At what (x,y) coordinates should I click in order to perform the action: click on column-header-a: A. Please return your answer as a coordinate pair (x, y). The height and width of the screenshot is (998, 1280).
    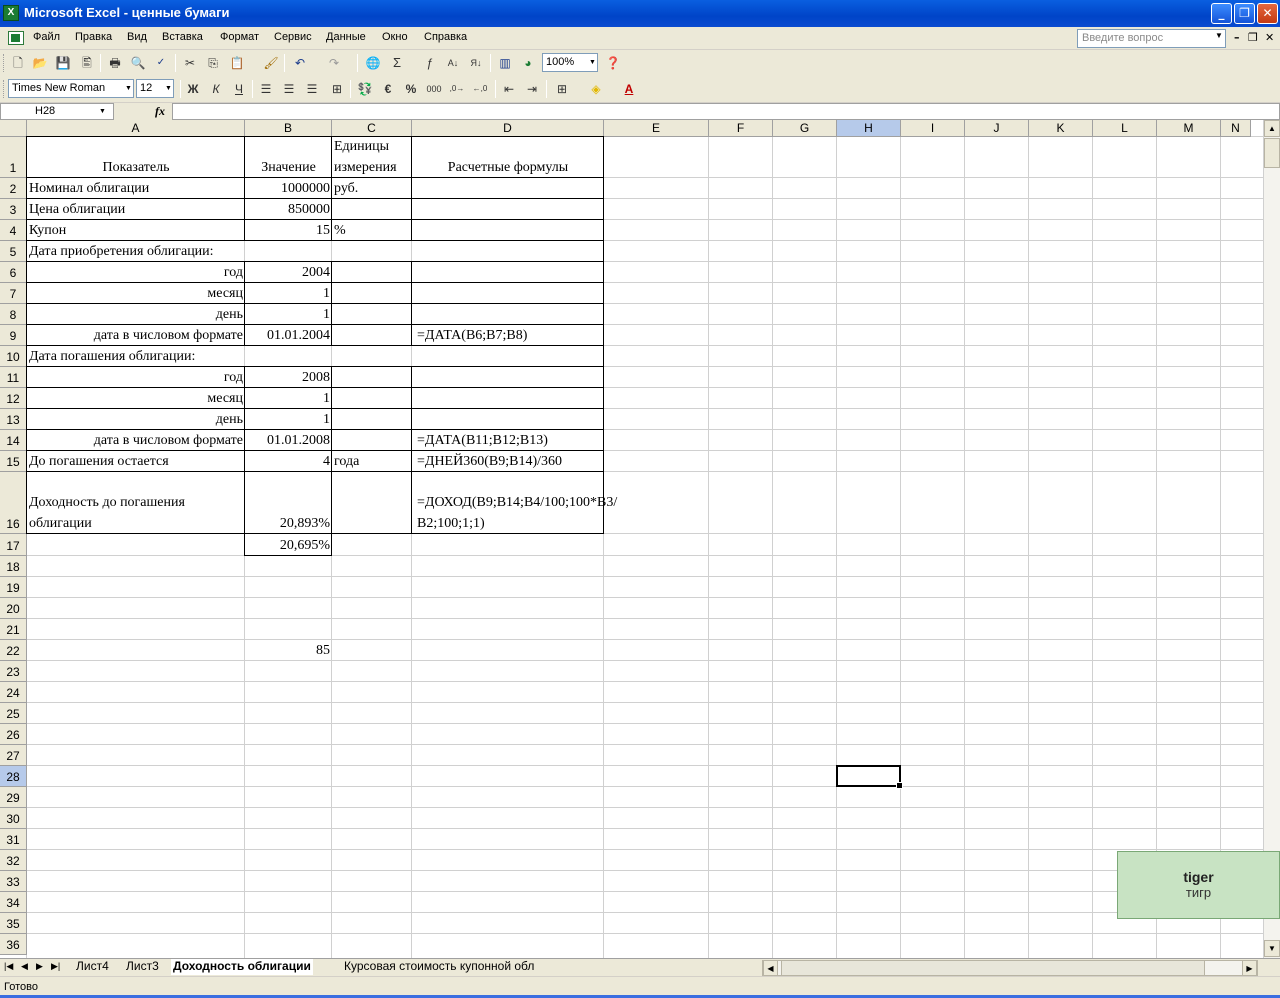
    Looking at the image, I should click on (136, 128).